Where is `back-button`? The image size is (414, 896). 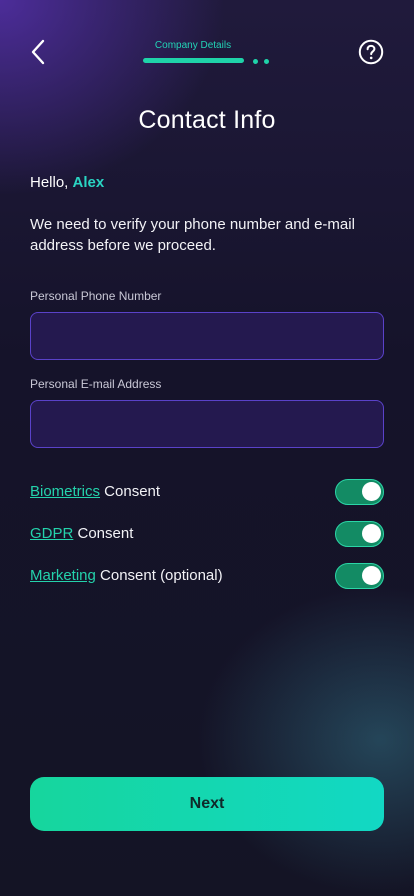
back-button is located at coordinates (38, 52).